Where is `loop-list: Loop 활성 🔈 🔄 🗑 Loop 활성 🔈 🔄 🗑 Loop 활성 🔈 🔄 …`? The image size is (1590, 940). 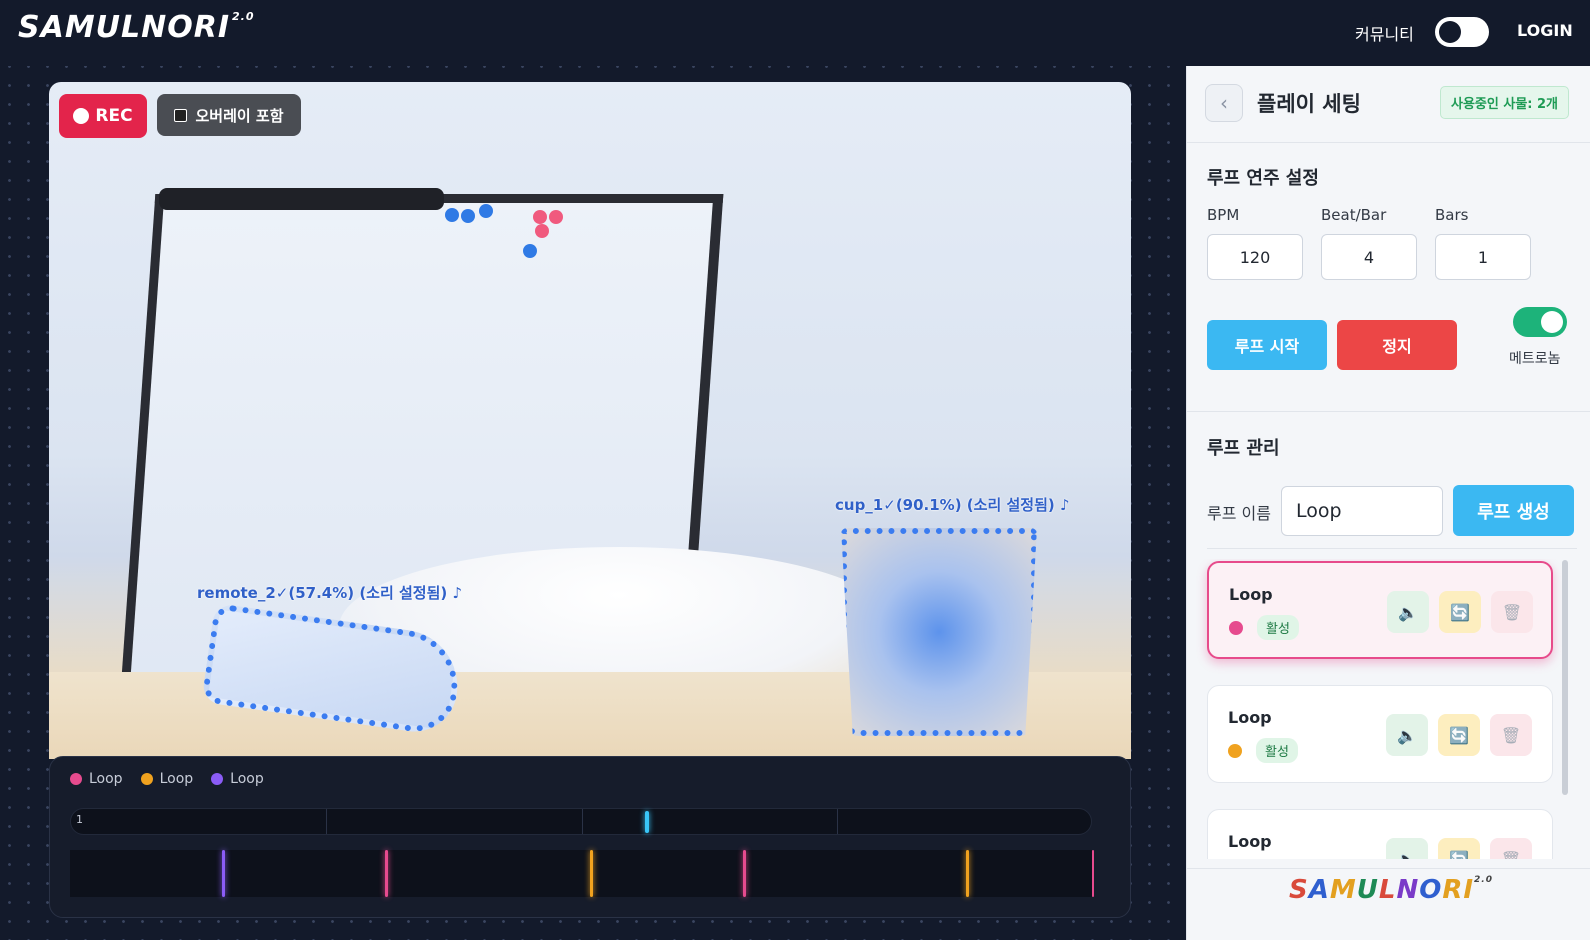
loop-list: Loop 활성 🔈 🔄 🗑 Loop 활성 🔈 🔄 🗑 Loop 활성 🔈 🔄 … is located at coordinates (1388, 709).